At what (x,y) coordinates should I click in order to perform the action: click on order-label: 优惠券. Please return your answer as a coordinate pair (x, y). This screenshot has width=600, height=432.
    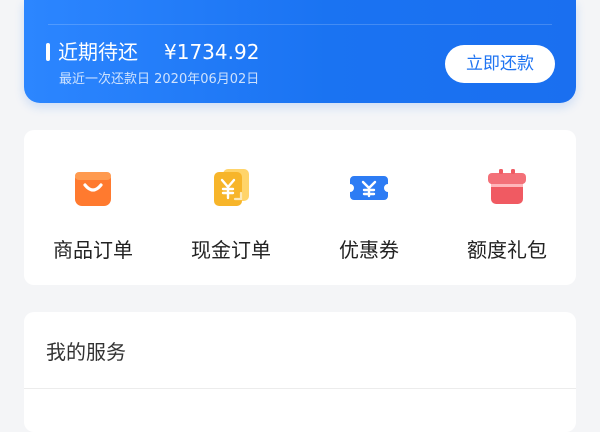
    Looking at the image, I should click on (369, 250).